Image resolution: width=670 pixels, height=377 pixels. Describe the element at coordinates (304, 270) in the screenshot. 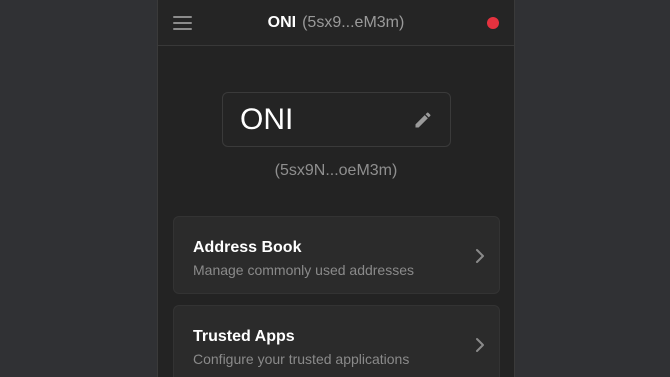

I see `address-book-subtitle: Manage commonly used addresses` at that location.